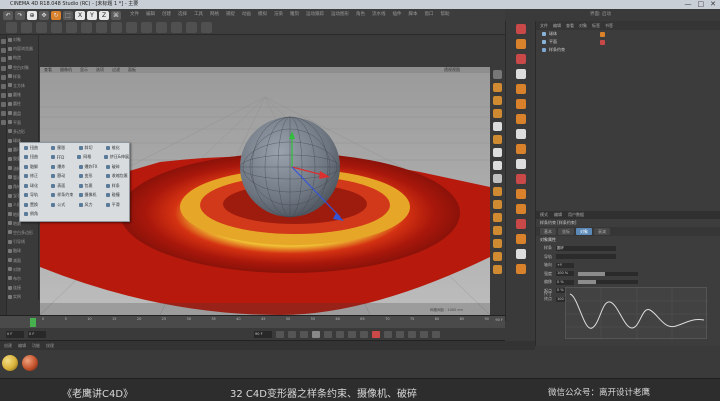 This screenshot has height=401, width=720. Describe the element at coordinates (429, 15) in the screenshot. I see `menu-window: 窗口` at that location.